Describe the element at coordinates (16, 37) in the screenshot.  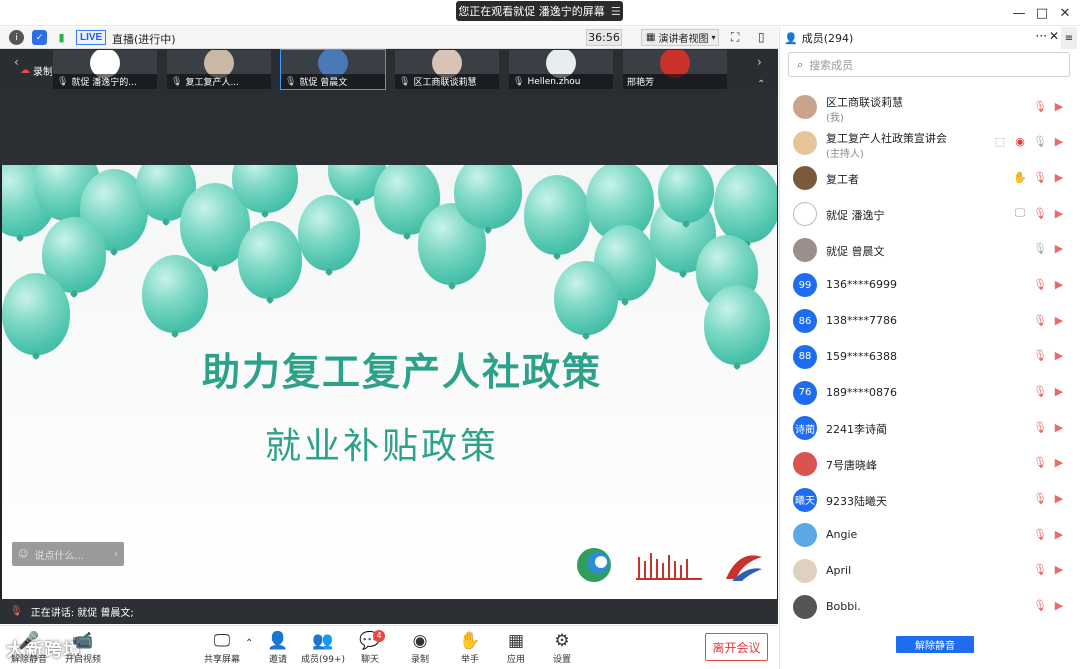
I see `info-icon: i` at that location.